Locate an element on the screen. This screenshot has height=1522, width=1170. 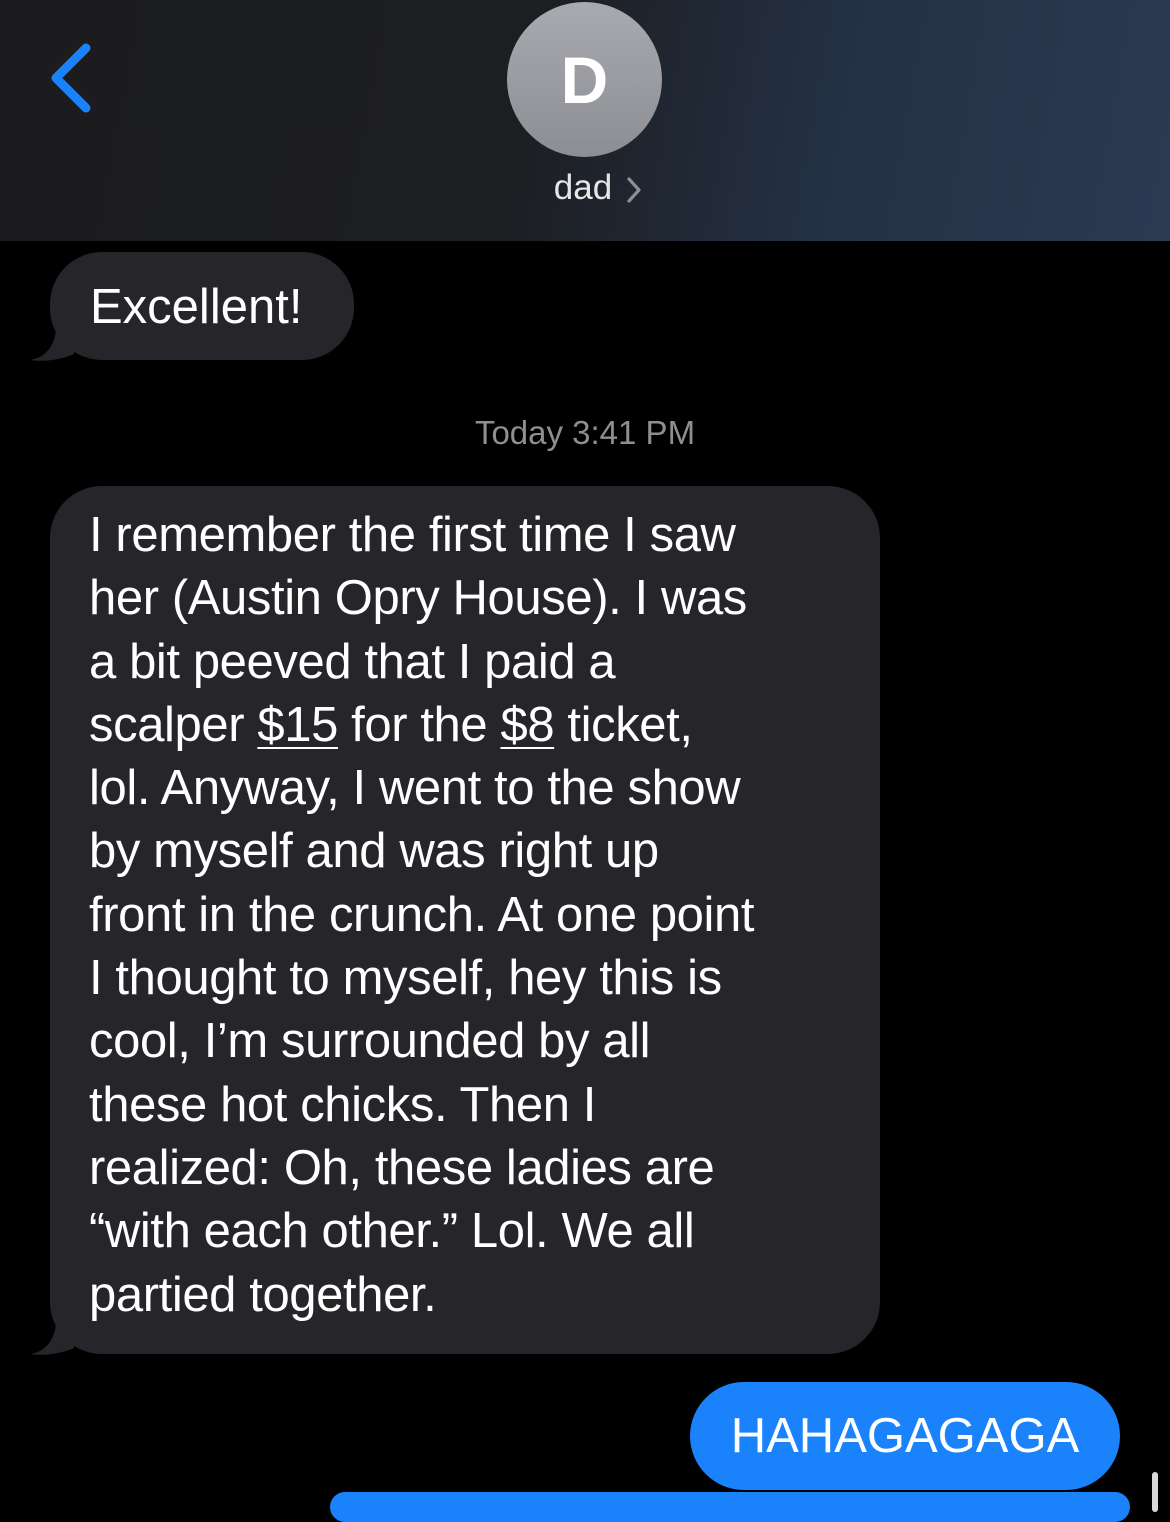
message-line: by myself and was right up is located at coordinates (374, 851).